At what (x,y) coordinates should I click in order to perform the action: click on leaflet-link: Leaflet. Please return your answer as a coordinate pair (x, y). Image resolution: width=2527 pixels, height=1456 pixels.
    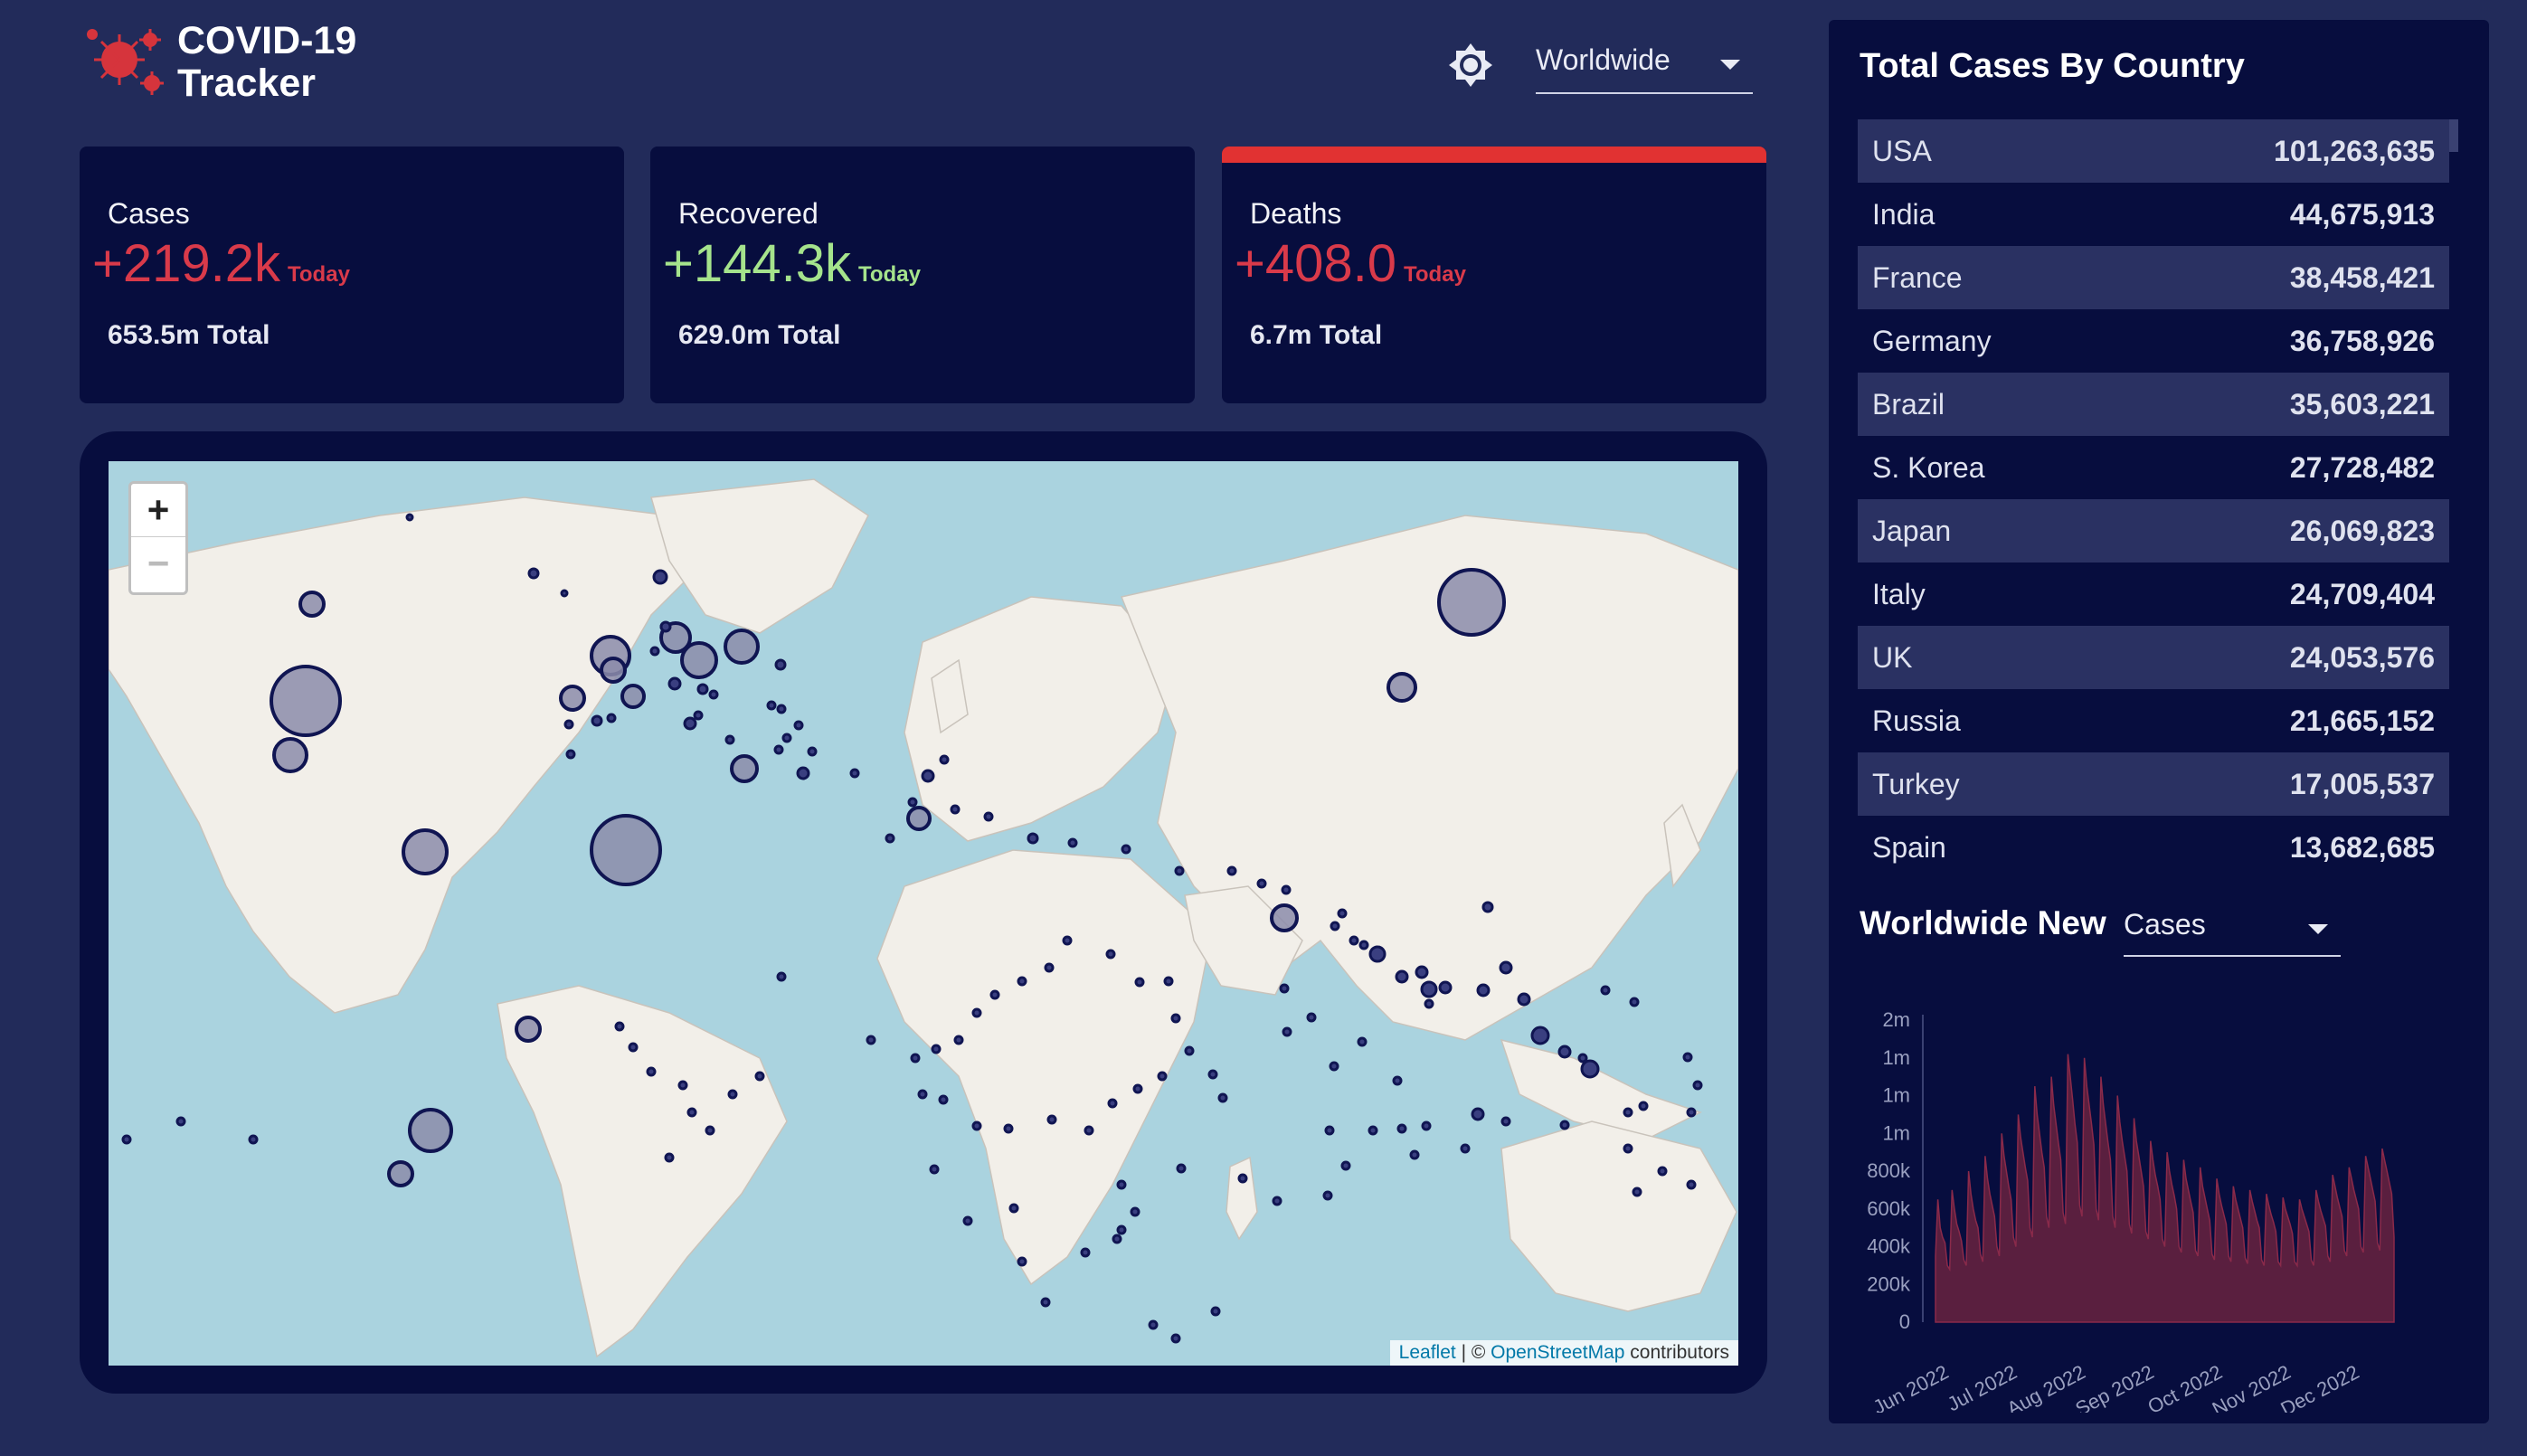
    Looking at the image, I should click on (1427, 1353).